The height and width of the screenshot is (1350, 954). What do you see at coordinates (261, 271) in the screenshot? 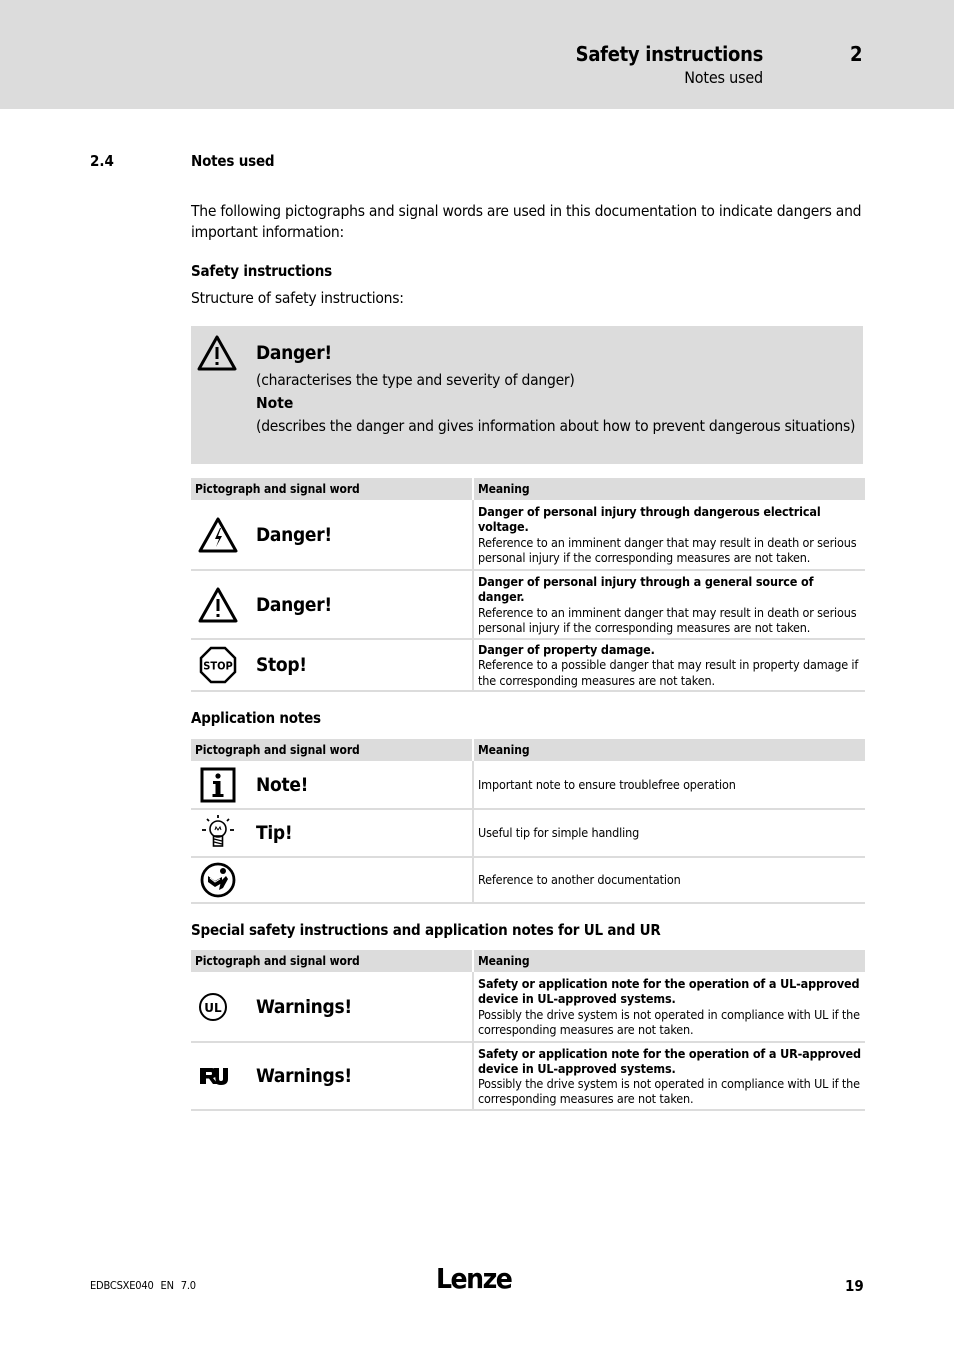
I see `safety-heading: Safety instructions` at bounding box center [261, 271].